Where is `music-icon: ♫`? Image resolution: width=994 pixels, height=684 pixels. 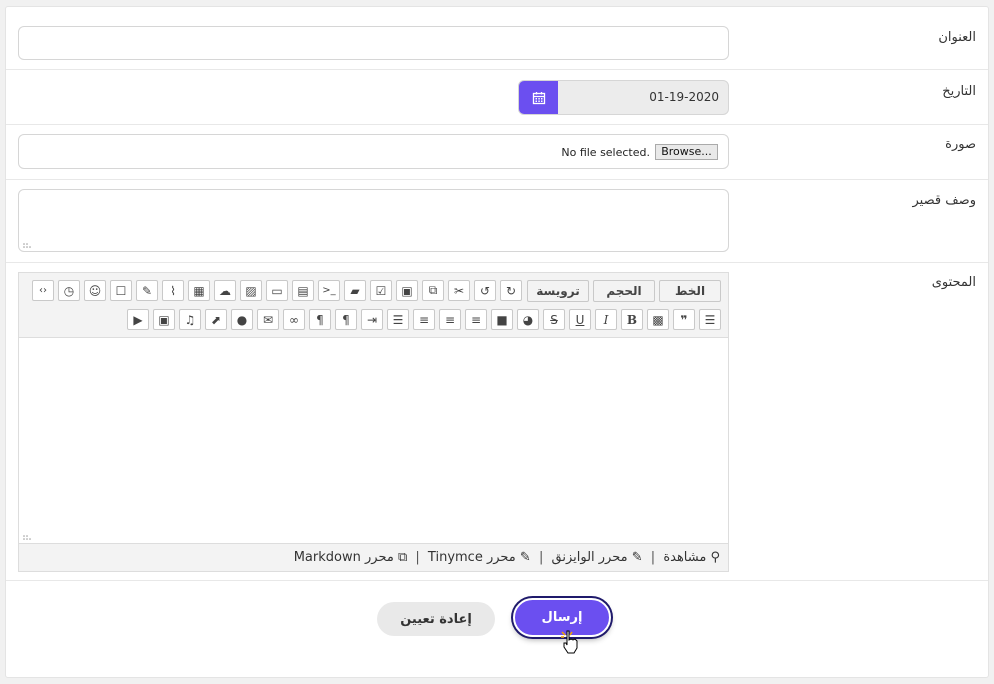 music-icon: ♫ is located at coordinates (190, 319).